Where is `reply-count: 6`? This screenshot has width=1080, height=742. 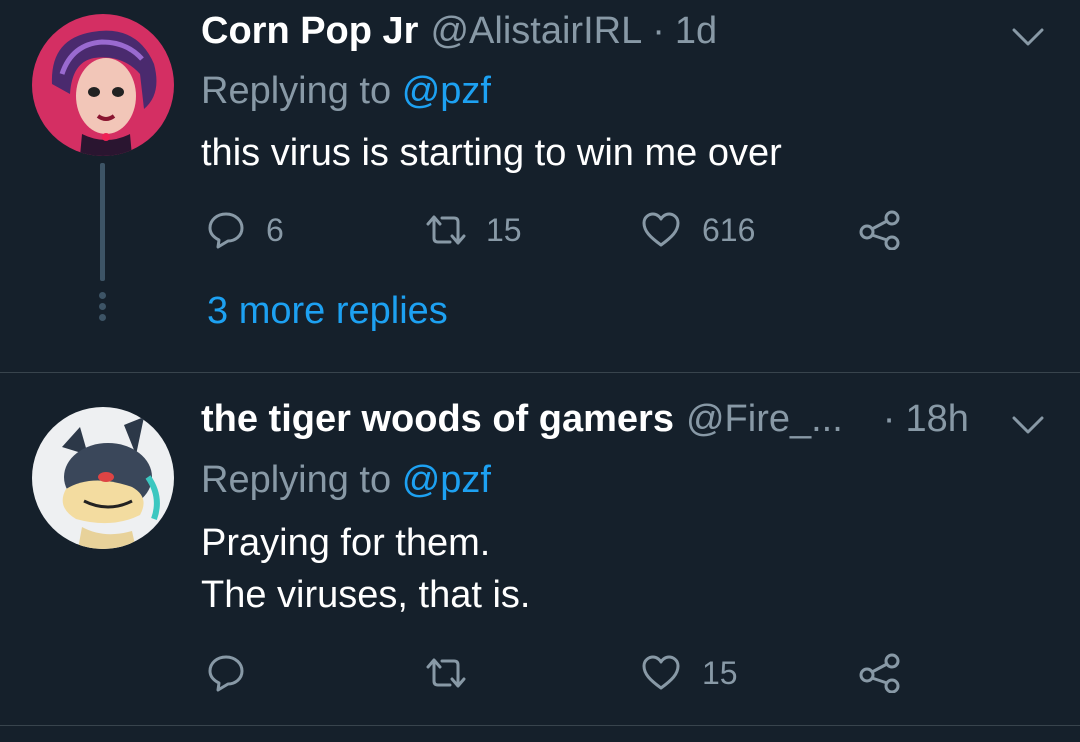 reply-count: 6 is located at coordinates (275, 229).